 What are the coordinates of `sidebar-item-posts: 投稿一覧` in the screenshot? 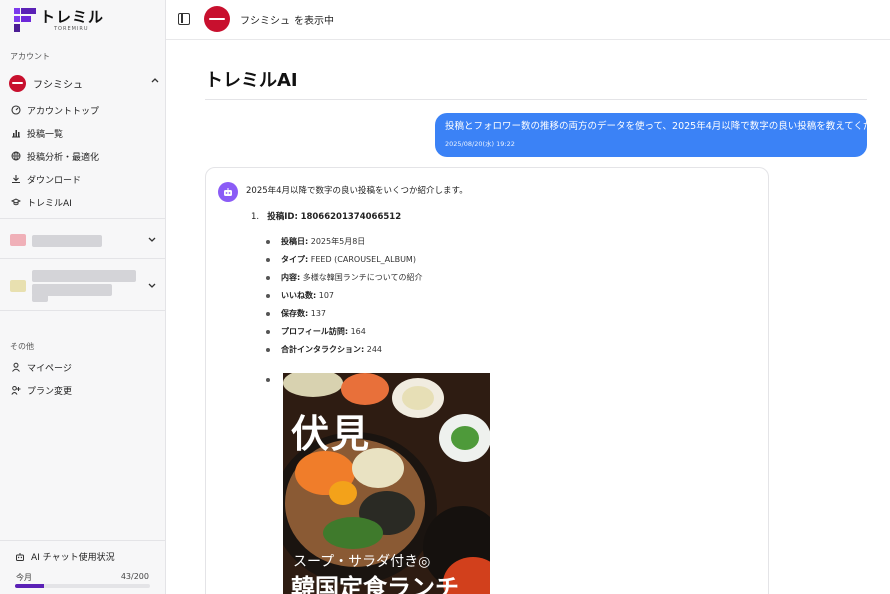 It's located at (37, 133).